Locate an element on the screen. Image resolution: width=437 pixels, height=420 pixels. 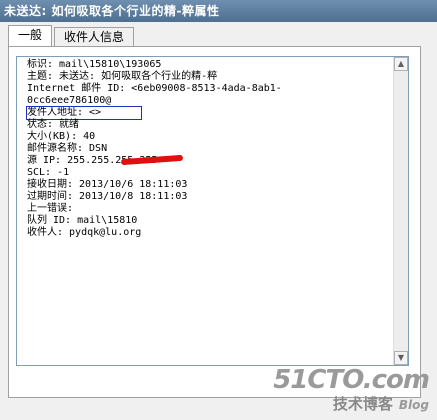
watermark-site: 51CTO.com is located at coordinates (351, 380).